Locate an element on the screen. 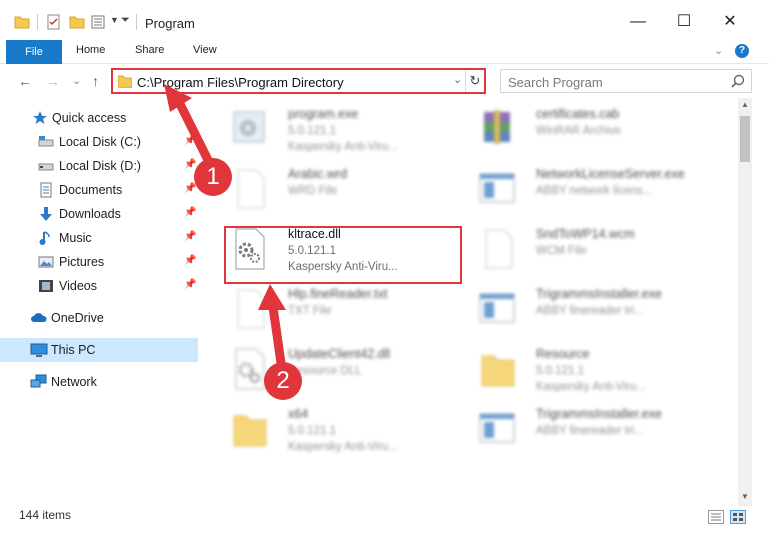 This screenshot has height=540, width=769. recent-locations-button: ⌄ is located at coordinates (76, 80).